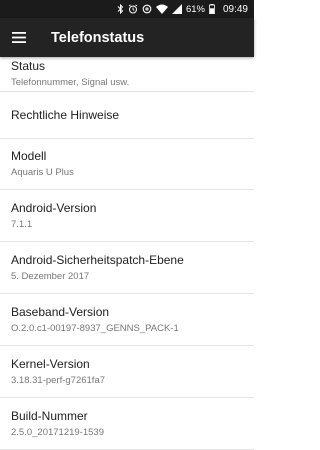 Image resolution: width=320 pixels, height=450 pixels. Describe the element at coordinates (42, 172) in the screenshot. I see `item-subtitle: Aquaris U Plus` at that location.